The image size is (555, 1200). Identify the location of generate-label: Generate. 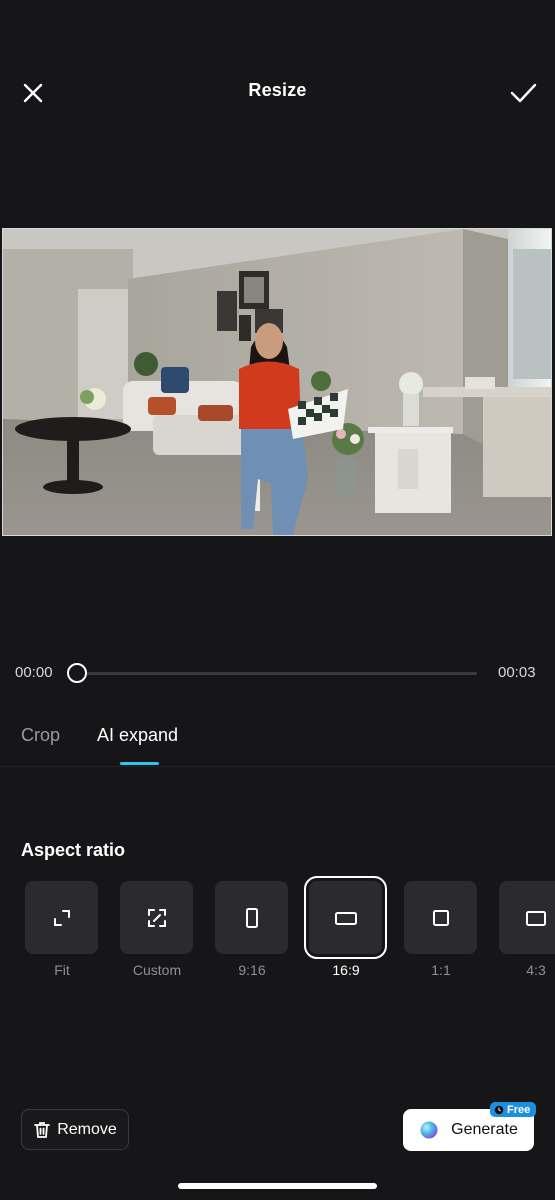
(484, 1129).